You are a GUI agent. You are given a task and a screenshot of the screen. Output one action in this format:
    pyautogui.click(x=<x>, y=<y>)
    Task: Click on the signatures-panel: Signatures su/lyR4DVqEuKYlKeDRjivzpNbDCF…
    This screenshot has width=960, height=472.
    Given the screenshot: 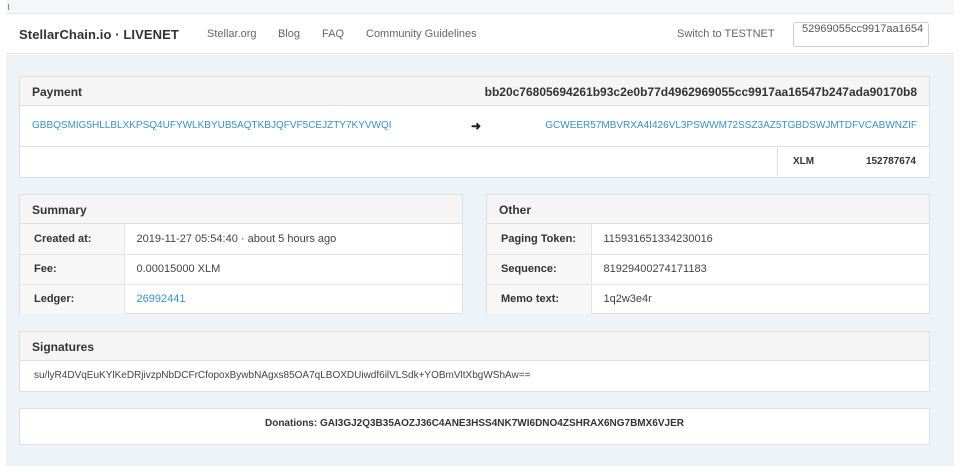 What is the action you would take?
    pyautogui.click(x=474, y=361)
    